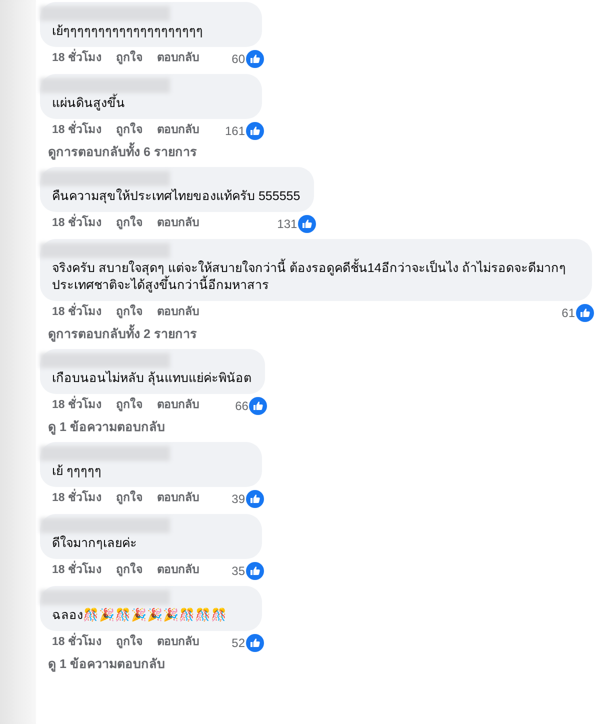 This screenshot has height=724, width=606. Describe the element at coordinates (118, 334) in the screenshot. I see `view-replies-link: ดูการตอบกลับทั้ง 2 รายการ` at that location.